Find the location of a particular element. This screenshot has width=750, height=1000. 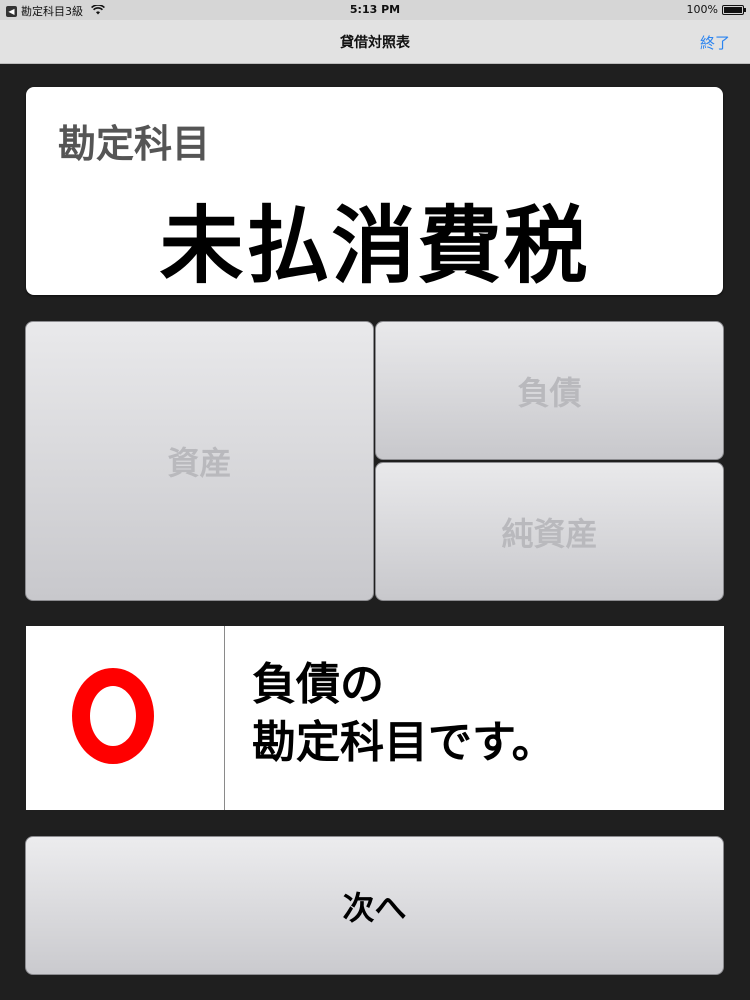

page-title: 貸借対照表 is located at coordinates (375, 43).